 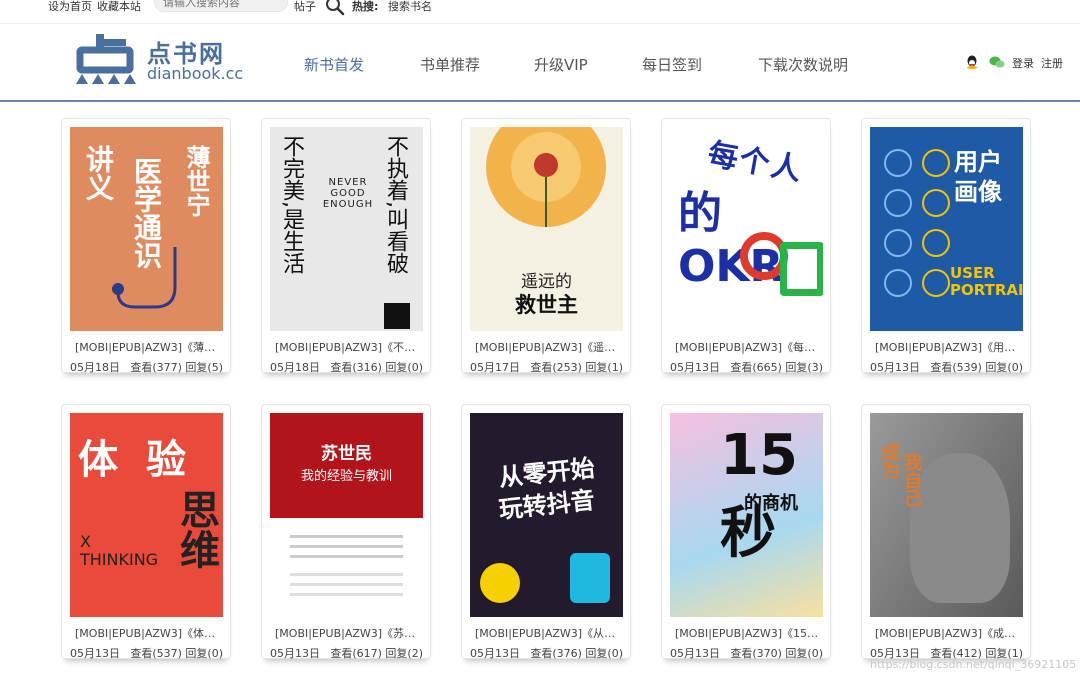 I want to click on register-link: 注册, so click(x=1052, y=63).